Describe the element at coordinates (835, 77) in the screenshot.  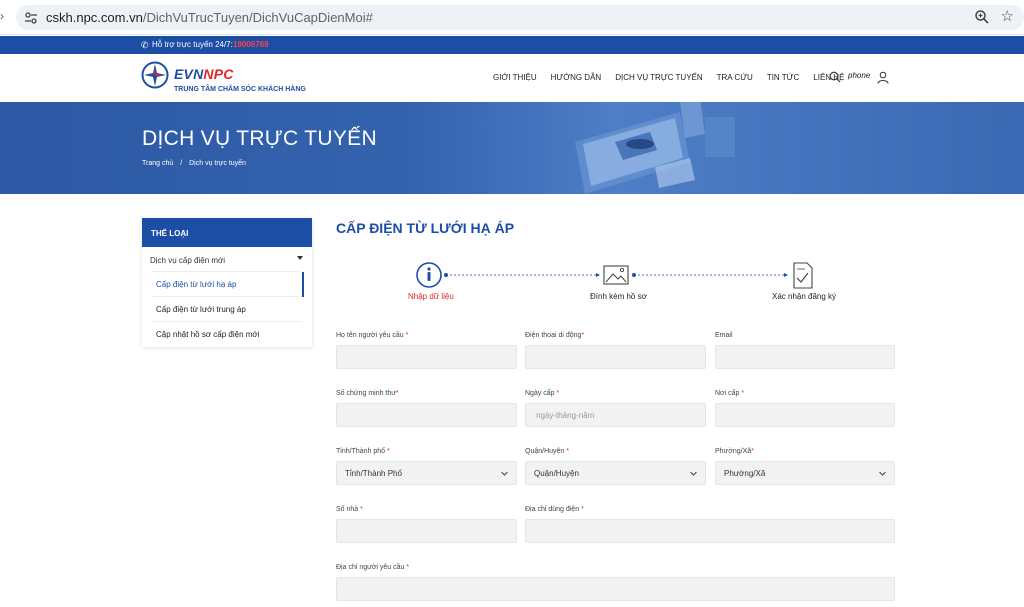
I see `search-icon` at that location.